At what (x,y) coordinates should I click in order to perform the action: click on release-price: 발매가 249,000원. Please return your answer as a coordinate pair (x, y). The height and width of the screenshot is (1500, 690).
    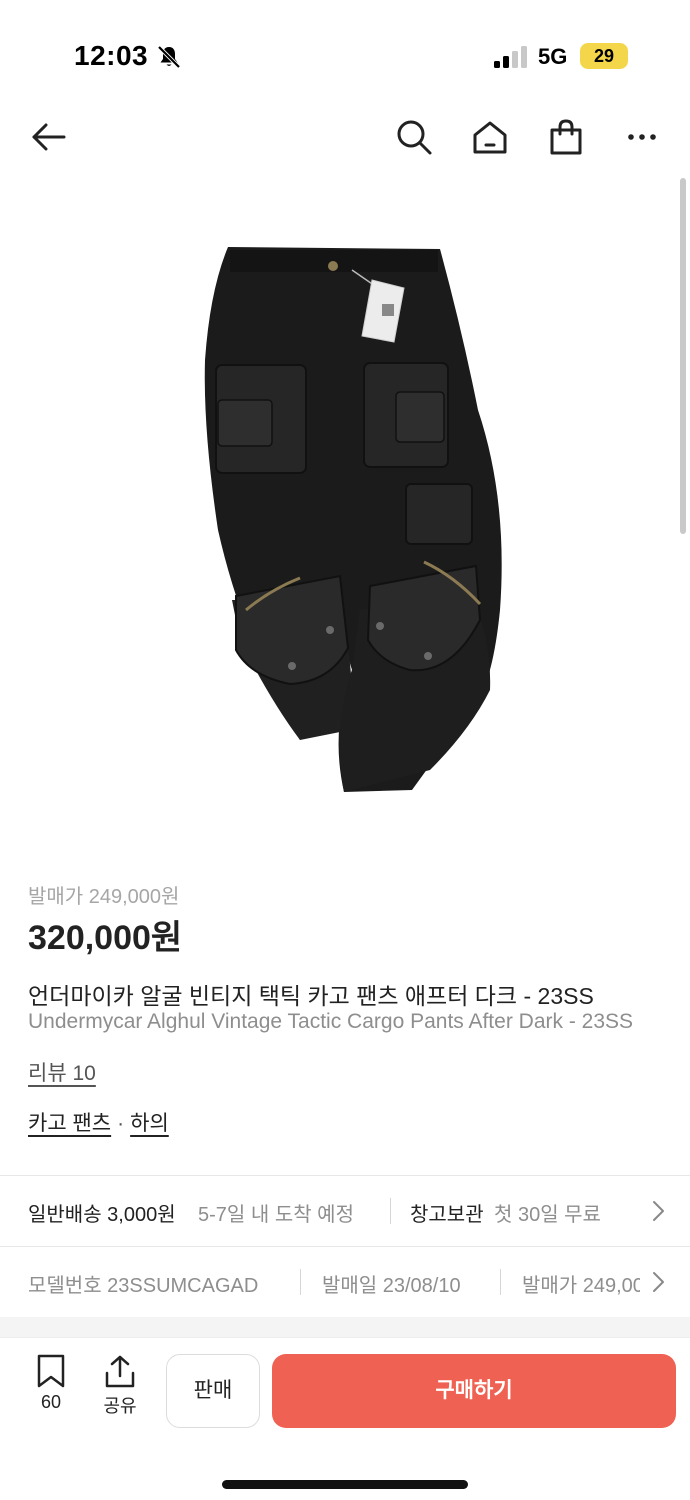
    Looking at the image, I should click on (581, 1286).